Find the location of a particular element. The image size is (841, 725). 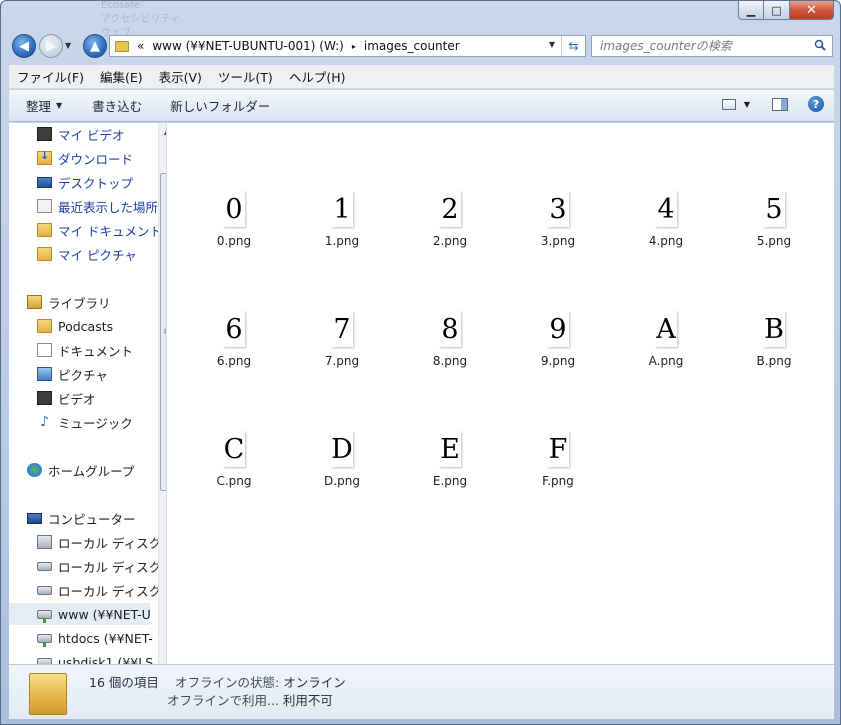

recent-pages-dropdown: ▼ is located at coordinates (68, 45).